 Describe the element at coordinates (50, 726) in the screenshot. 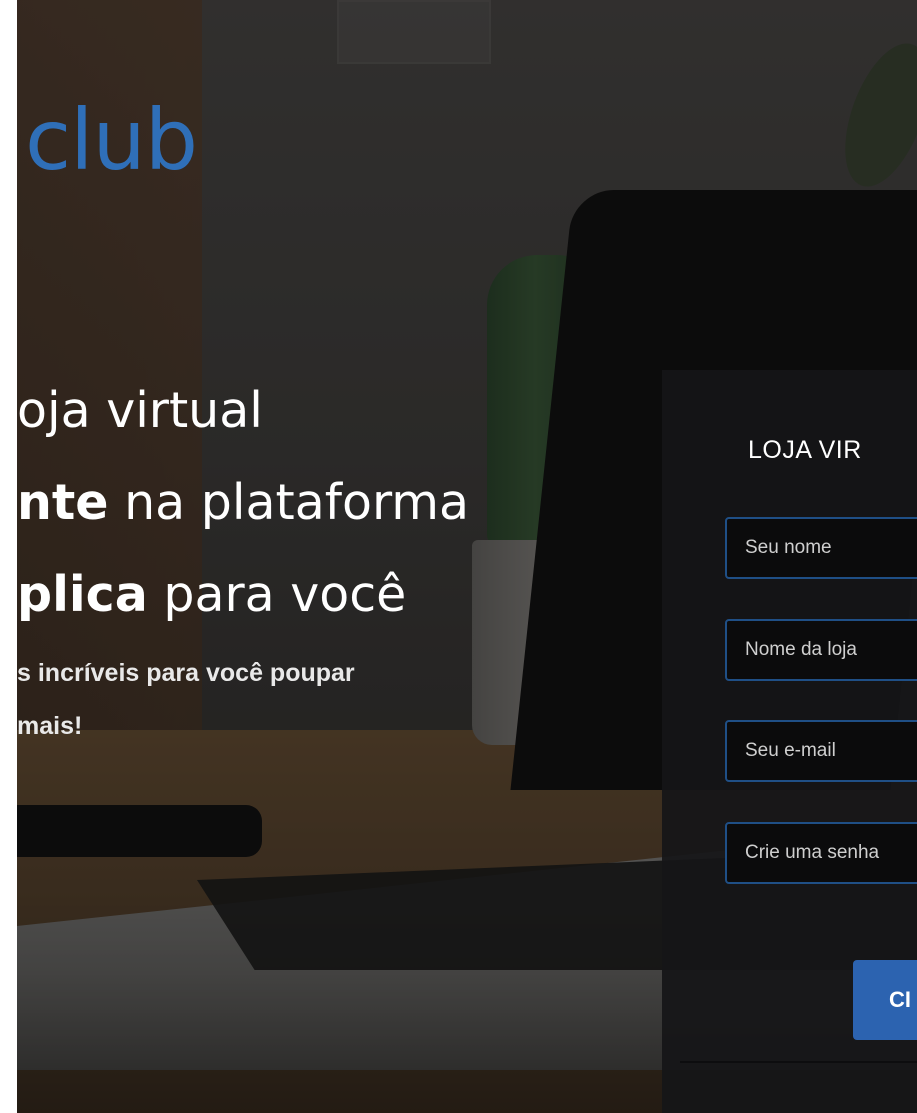

I see `subtext-line-2: mais!` at that location.